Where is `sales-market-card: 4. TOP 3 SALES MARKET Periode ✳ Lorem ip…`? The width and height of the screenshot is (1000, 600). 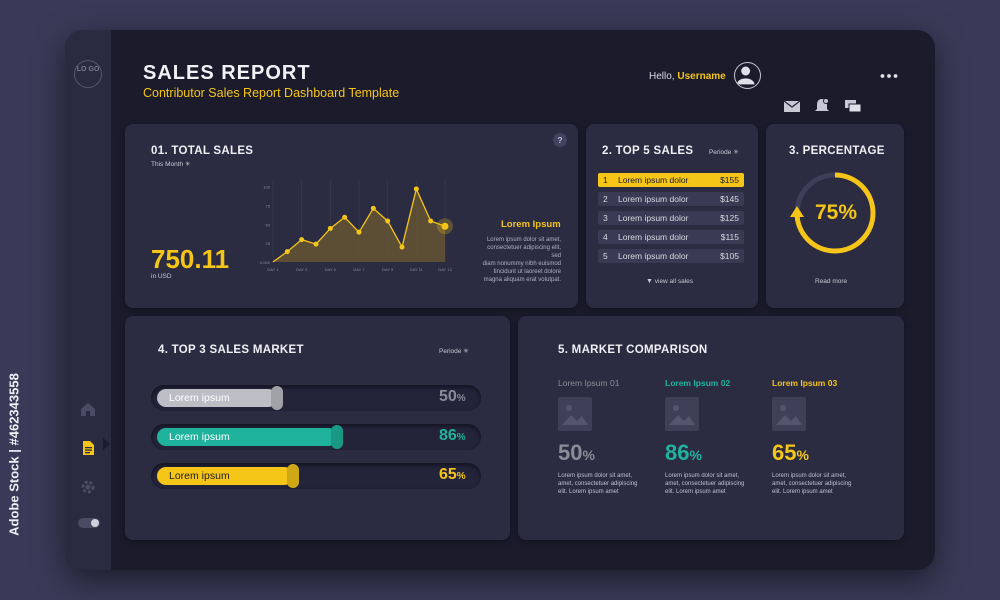 sales-market-card: 4. TOP 3 SALES MARKET Periode ✳ Lorem ip… is located at coordinates (317, 428).